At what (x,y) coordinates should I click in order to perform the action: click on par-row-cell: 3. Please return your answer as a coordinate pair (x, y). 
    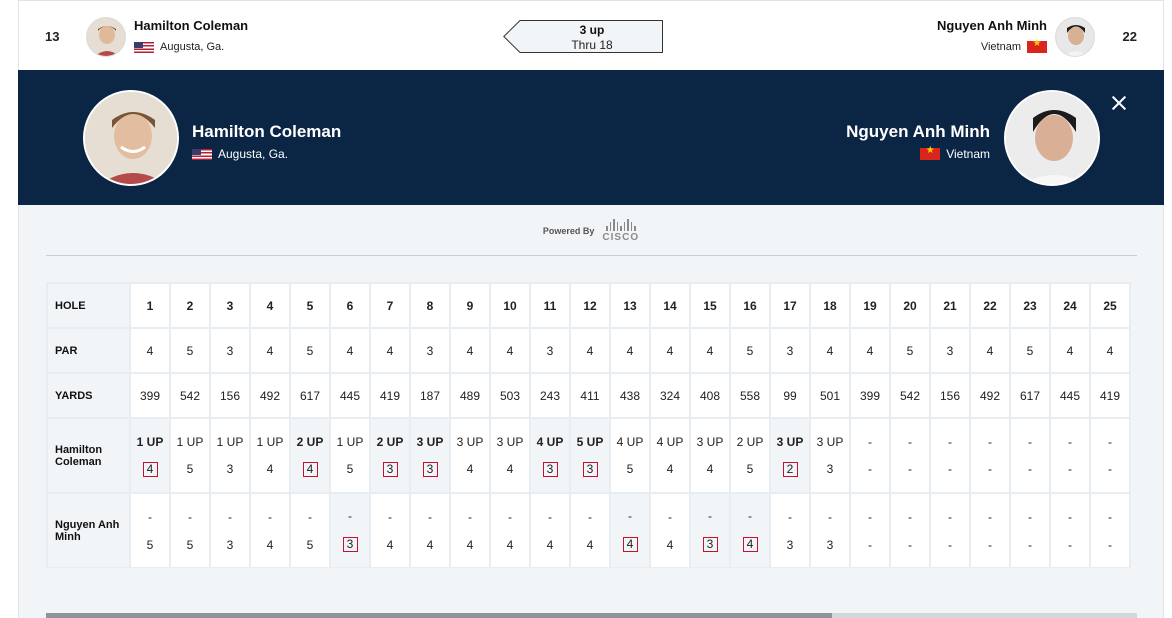
    Looking at the image, I should click on (790, 350).